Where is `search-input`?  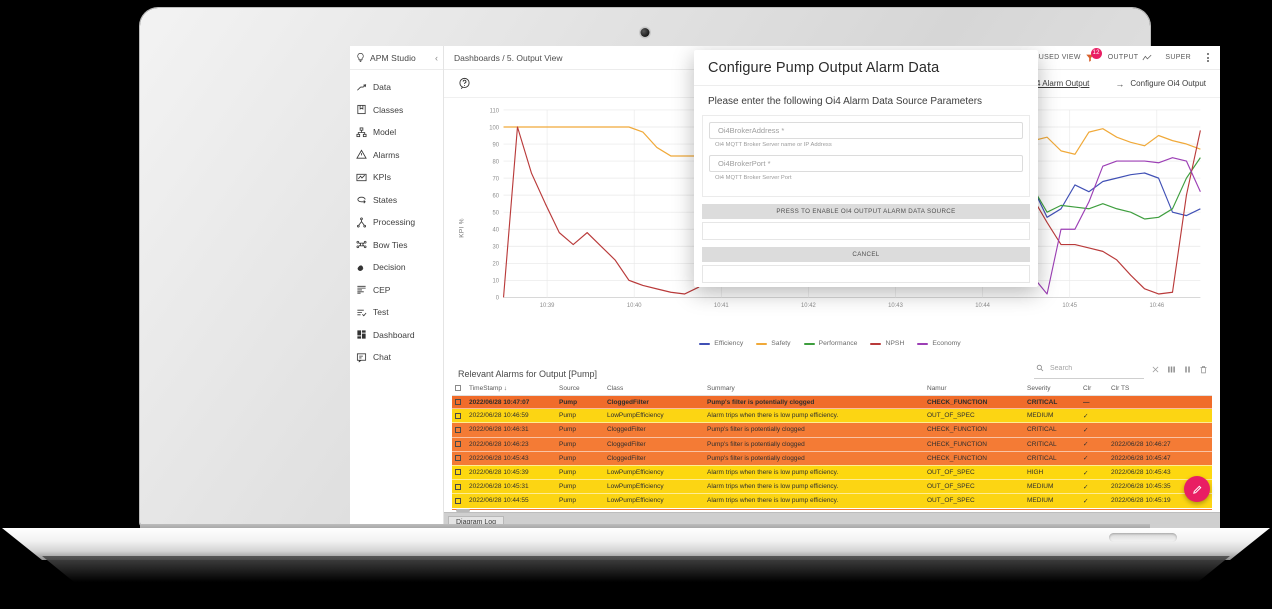 search-input is located at coordinates (1095, 368).